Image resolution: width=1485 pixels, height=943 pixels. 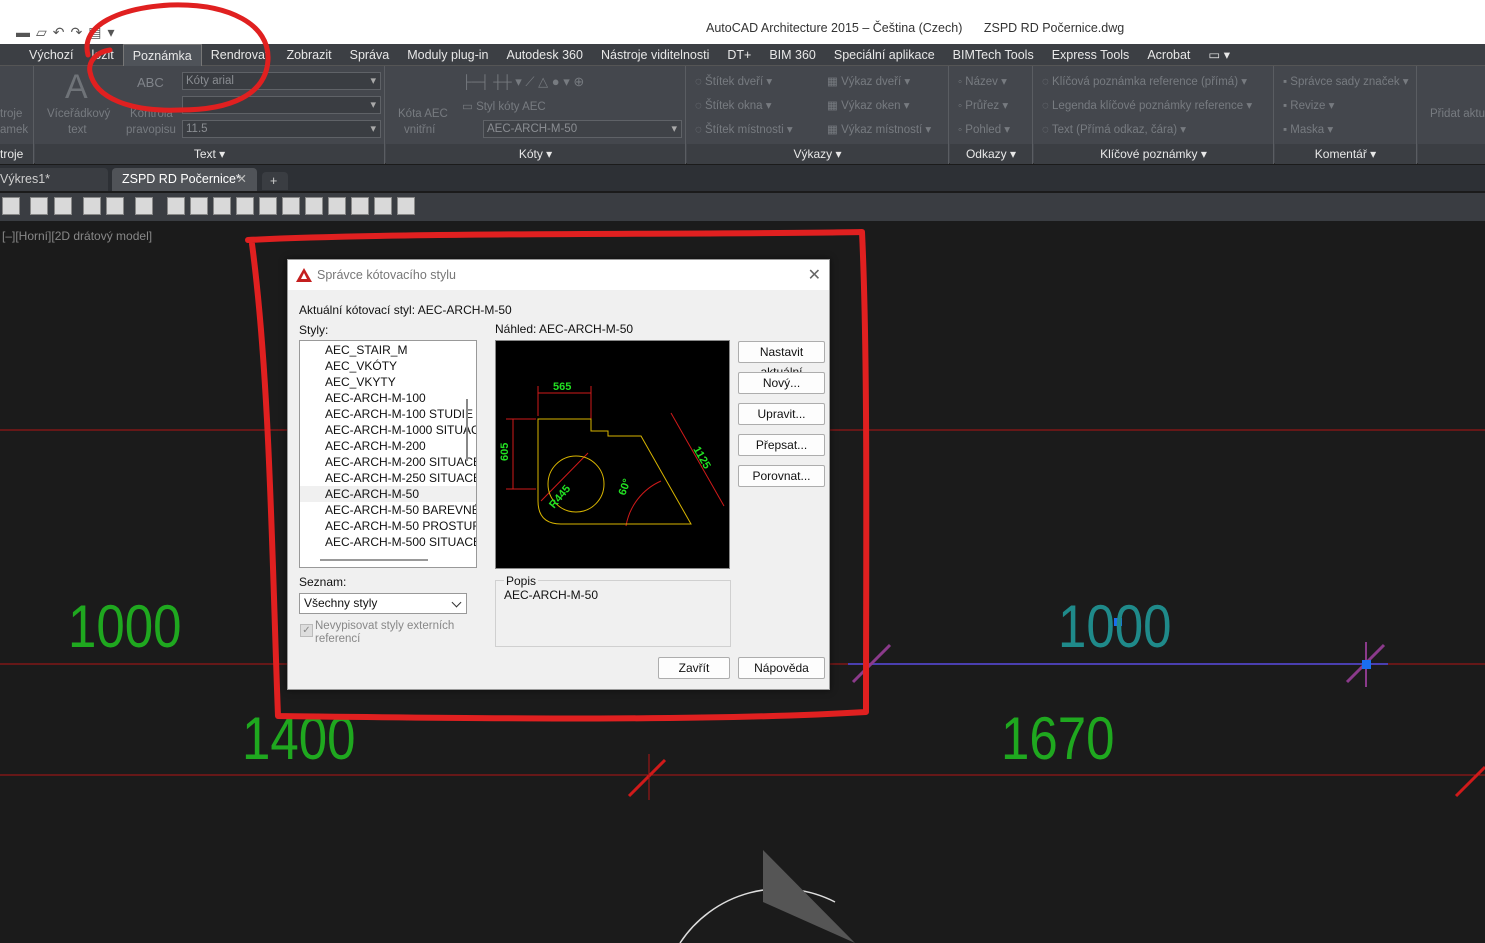 What do you see at coordinates (388, 446) in the screenshot?
I see `style-list-item: AEC-ARCH-M-200` at bounding box center [388, 446].